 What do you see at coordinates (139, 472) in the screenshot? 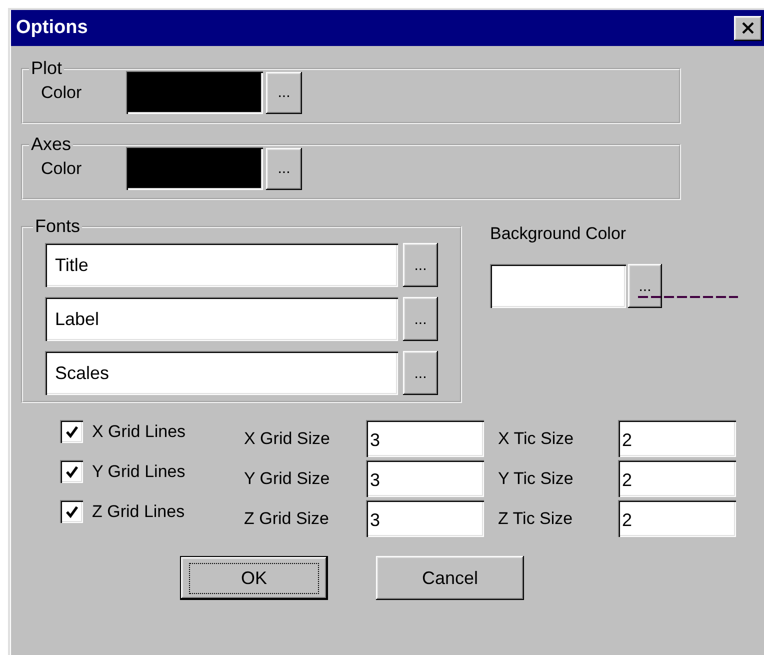
I see `checkbox-label: Y Grid Lines` at bounding box center [139, 472].